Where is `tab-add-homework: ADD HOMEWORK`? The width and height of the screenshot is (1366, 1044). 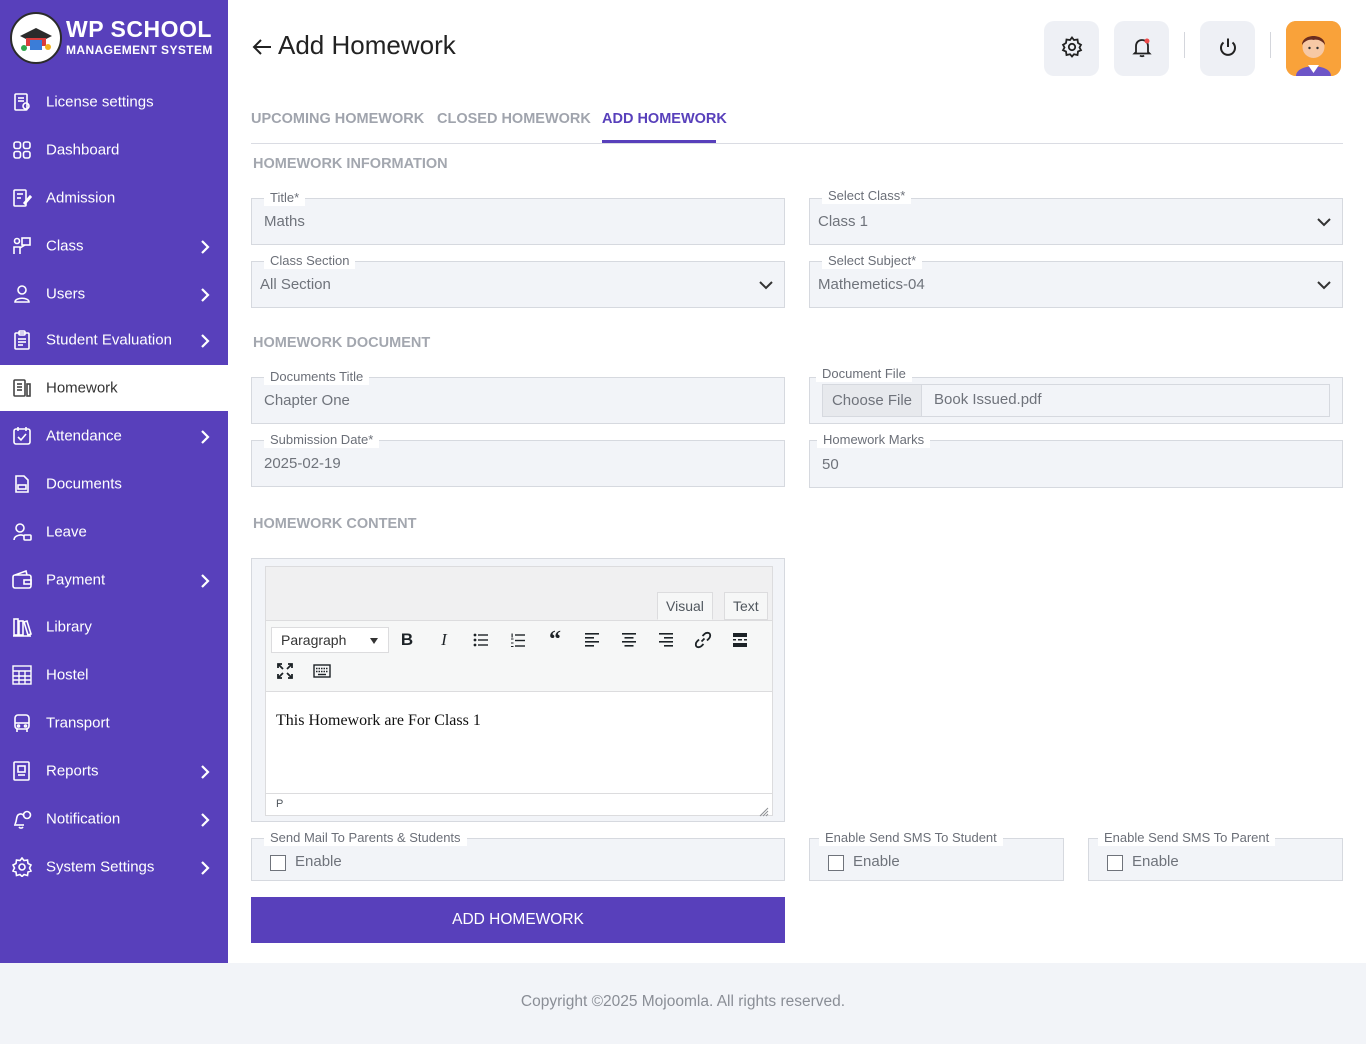 tab-add-homework: ADD HOMEWORK is located at coordinates (664, 119).